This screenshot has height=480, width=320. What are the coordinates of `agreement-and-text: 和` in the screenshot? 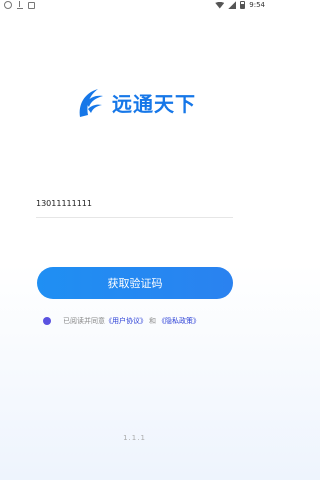 It's located at (152, 321).